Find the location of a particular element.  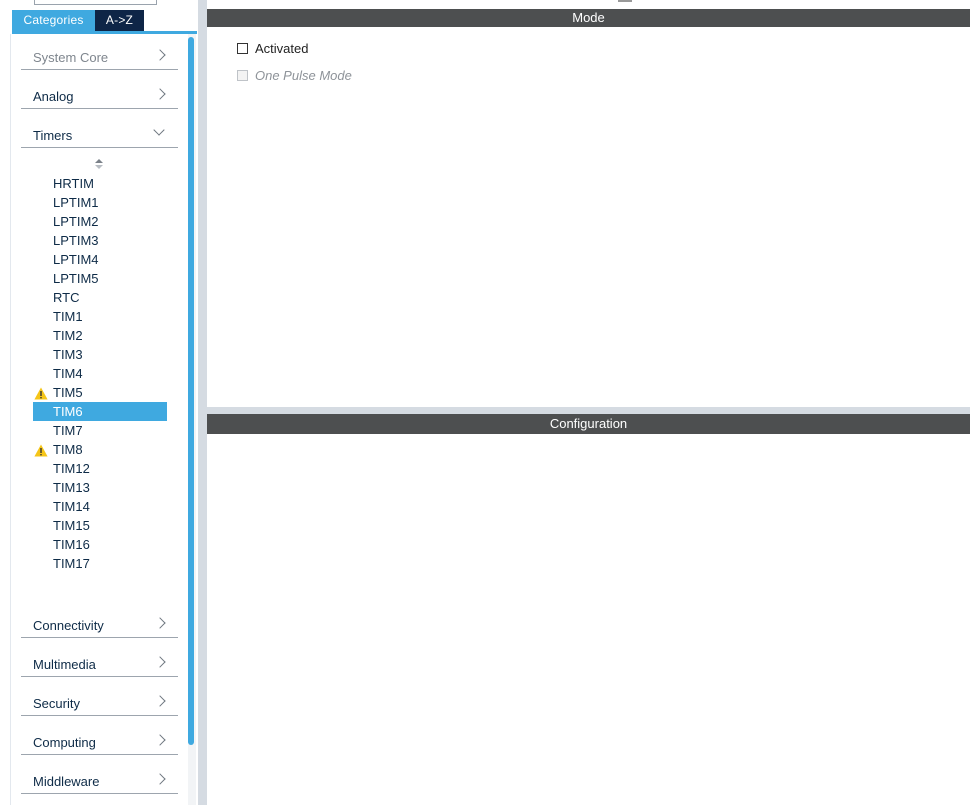

activated-checkbox is located at coordinates (242, 48).